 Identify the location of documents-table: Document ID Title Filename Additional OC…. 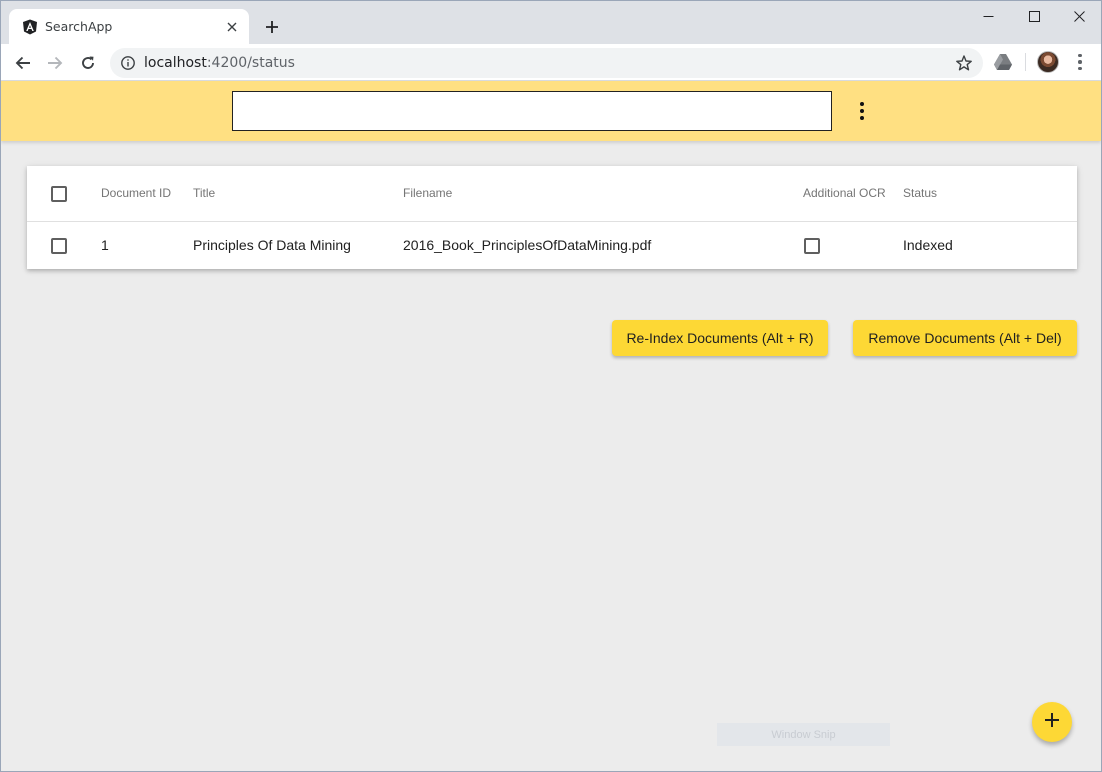
(552, 217).